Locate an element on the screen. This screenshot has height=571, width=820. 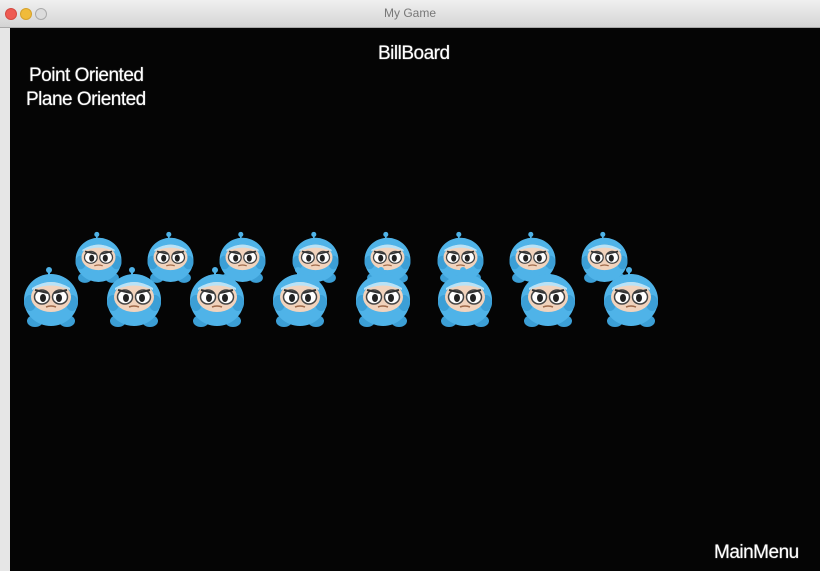
title-bar: My Game is located at coordinates (410, 14).